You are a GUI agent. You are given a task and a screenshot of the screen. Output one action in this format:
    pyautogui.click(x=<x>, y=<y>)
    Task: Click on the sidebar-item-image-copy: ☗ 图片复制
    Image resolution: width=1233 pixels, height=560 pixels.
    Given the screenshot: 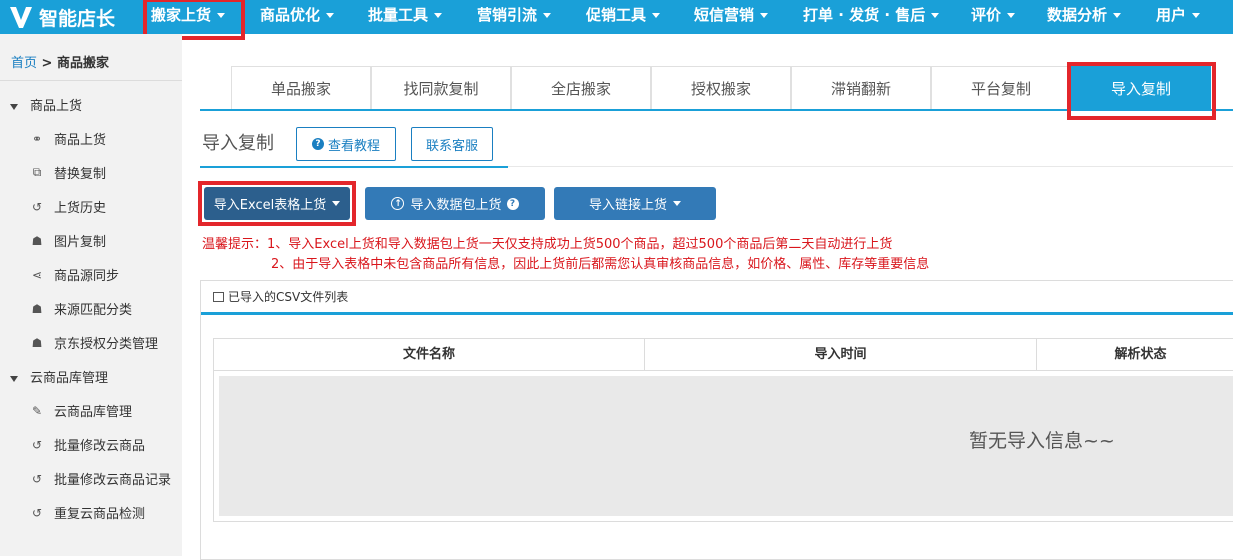 What is the action you would take?
    pyautogui.click(x=68, y=241)
    